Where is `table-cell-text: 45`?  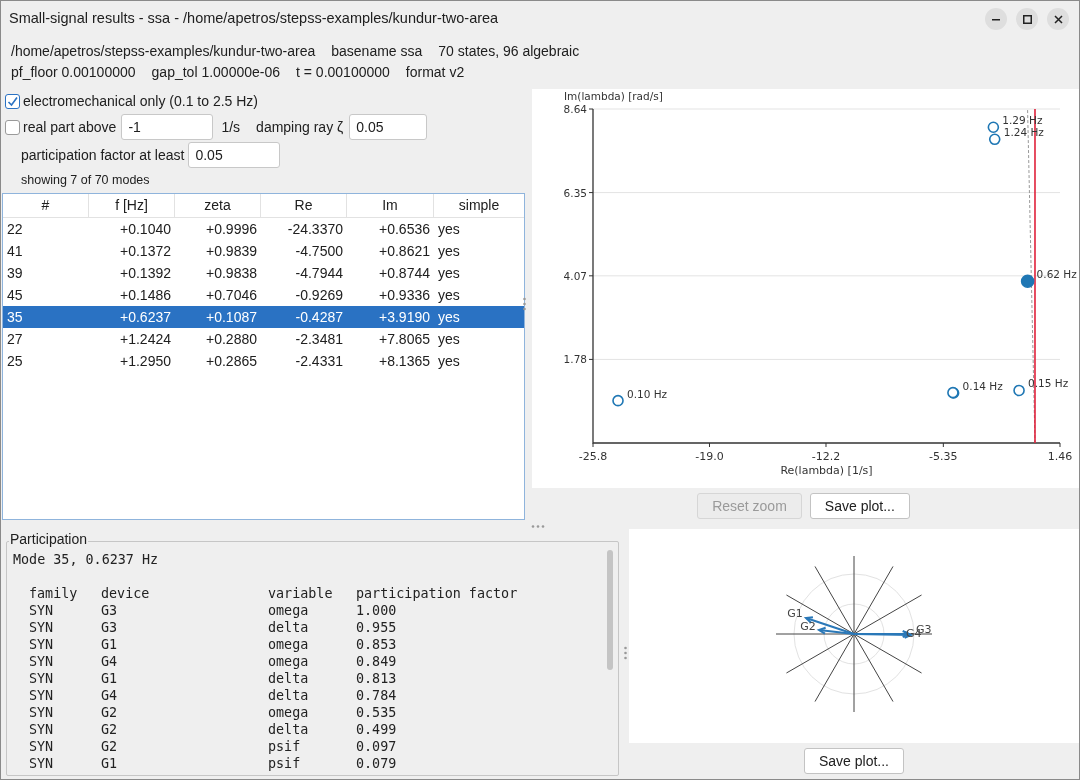 table-cell-text: 45 is located at coordinates (15, 295).